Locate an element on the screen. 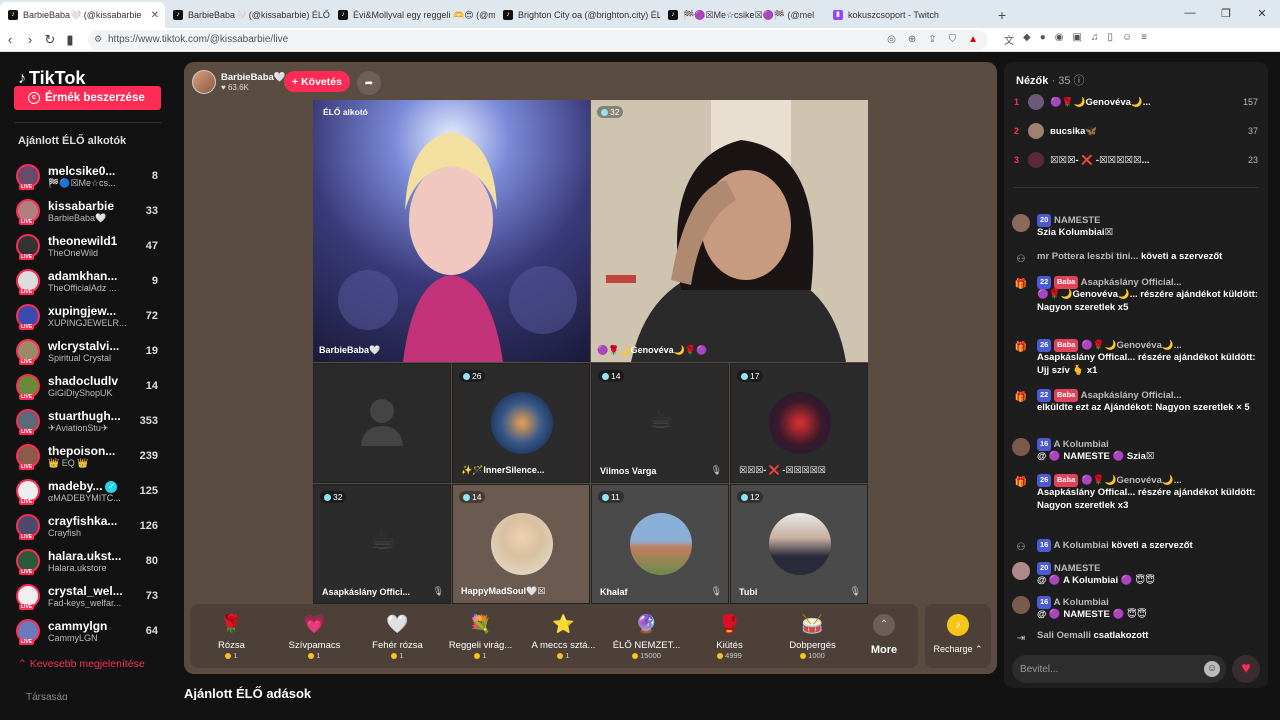 The image size is (1280, 720). top-viewer-row: 2 вucsika🦋 37 is located at coordinates (1136, 131).